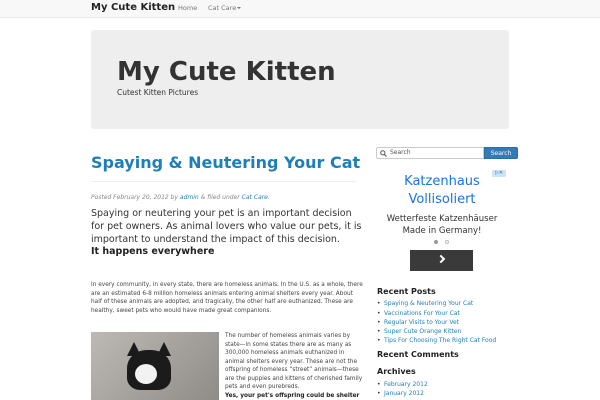  What do you see at coordinates (268, 197) in the screenshot?
I see `post-meta-end: .` at bounding box center [268, 197].